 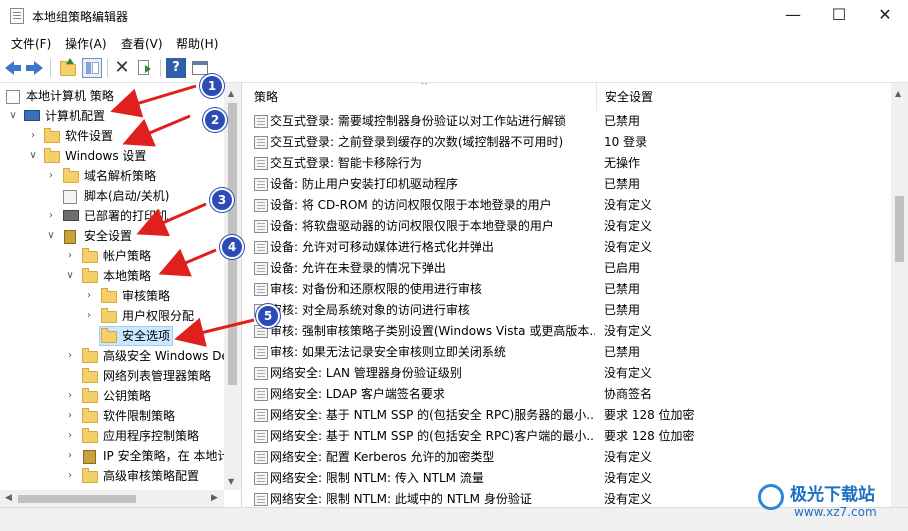 What do you see at coordinates (222, 200) in the screenshot?
I see `callout-3: 3` at bounding box center [222, 200].